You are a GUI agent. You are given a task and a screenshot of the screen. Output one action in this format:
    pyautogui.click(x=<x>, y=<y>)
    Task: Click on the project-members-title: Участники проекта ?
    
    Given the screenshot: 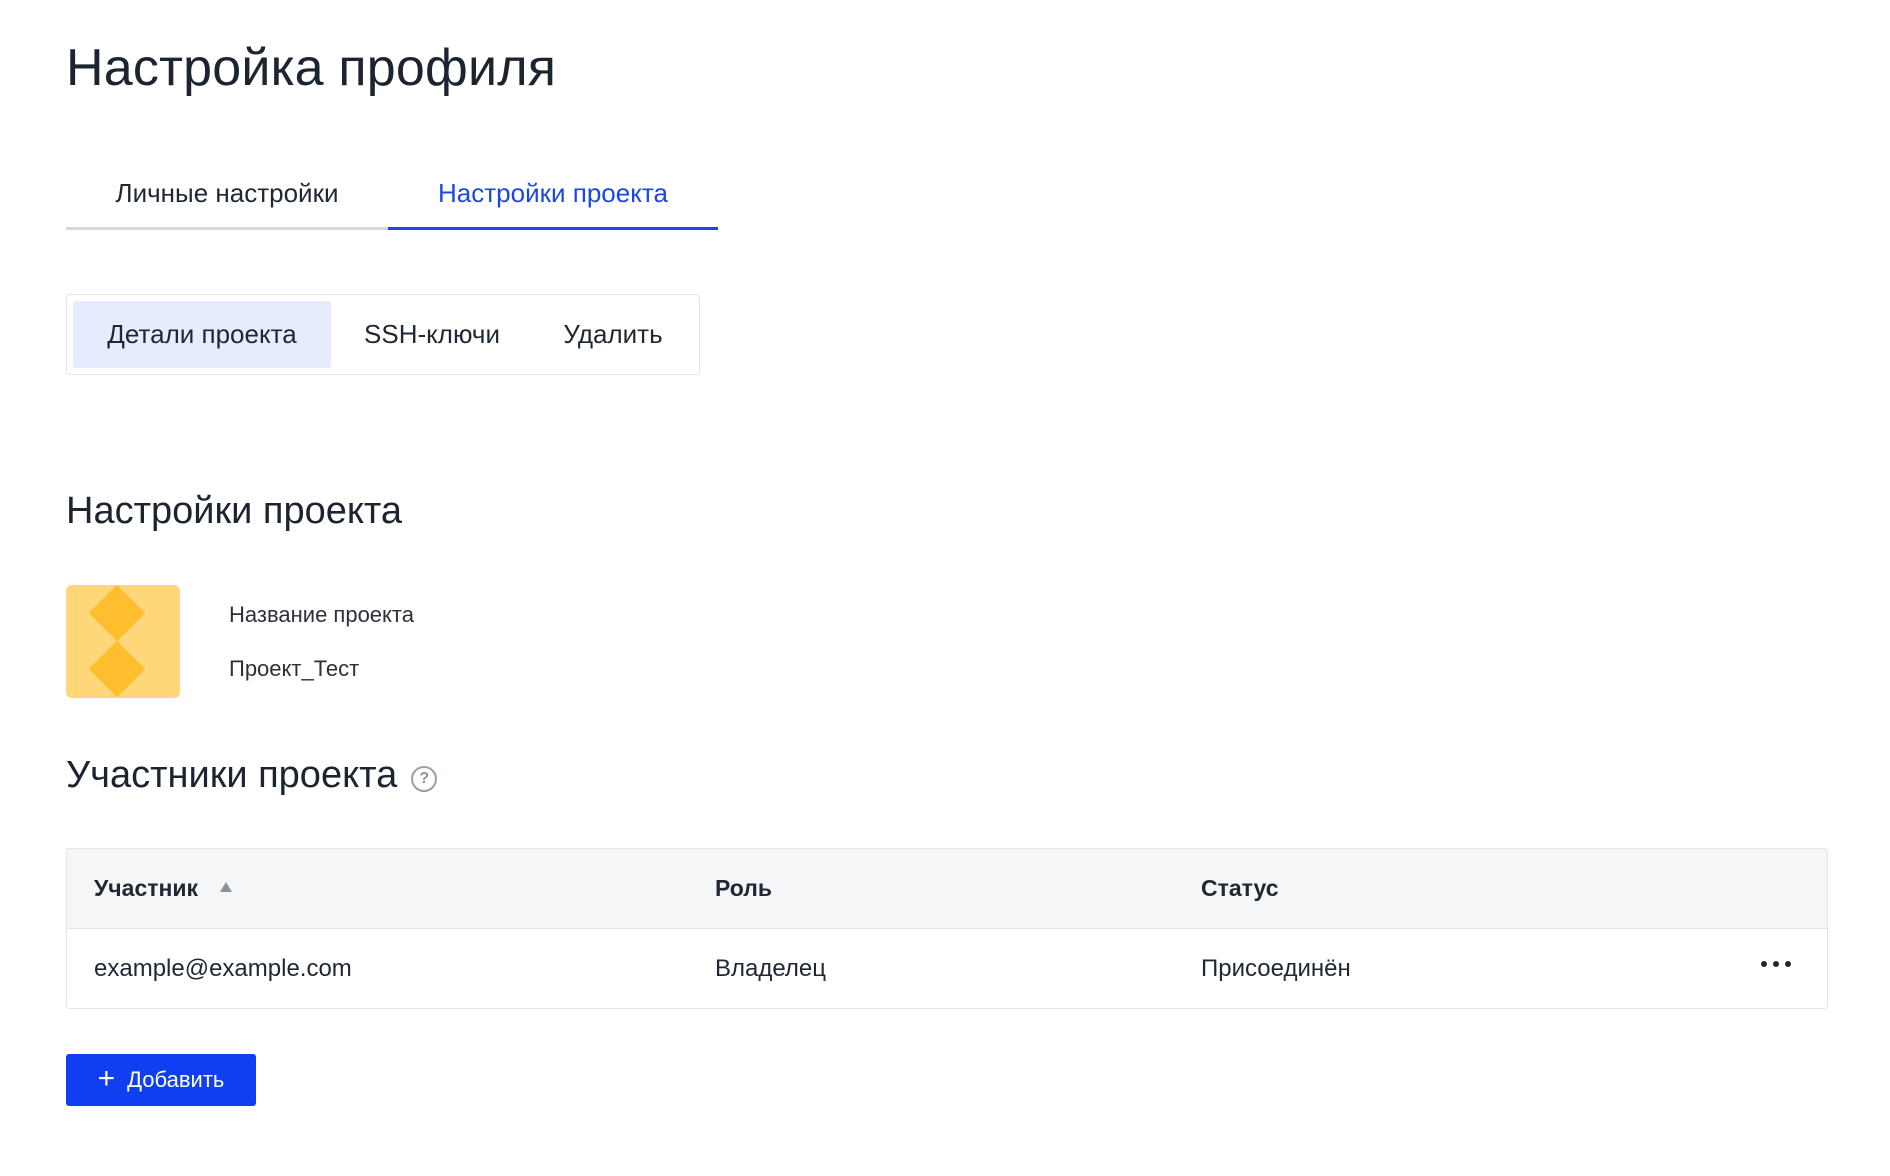 What is the action you would take?
    pyautogui.click(x=252, y=775)
    